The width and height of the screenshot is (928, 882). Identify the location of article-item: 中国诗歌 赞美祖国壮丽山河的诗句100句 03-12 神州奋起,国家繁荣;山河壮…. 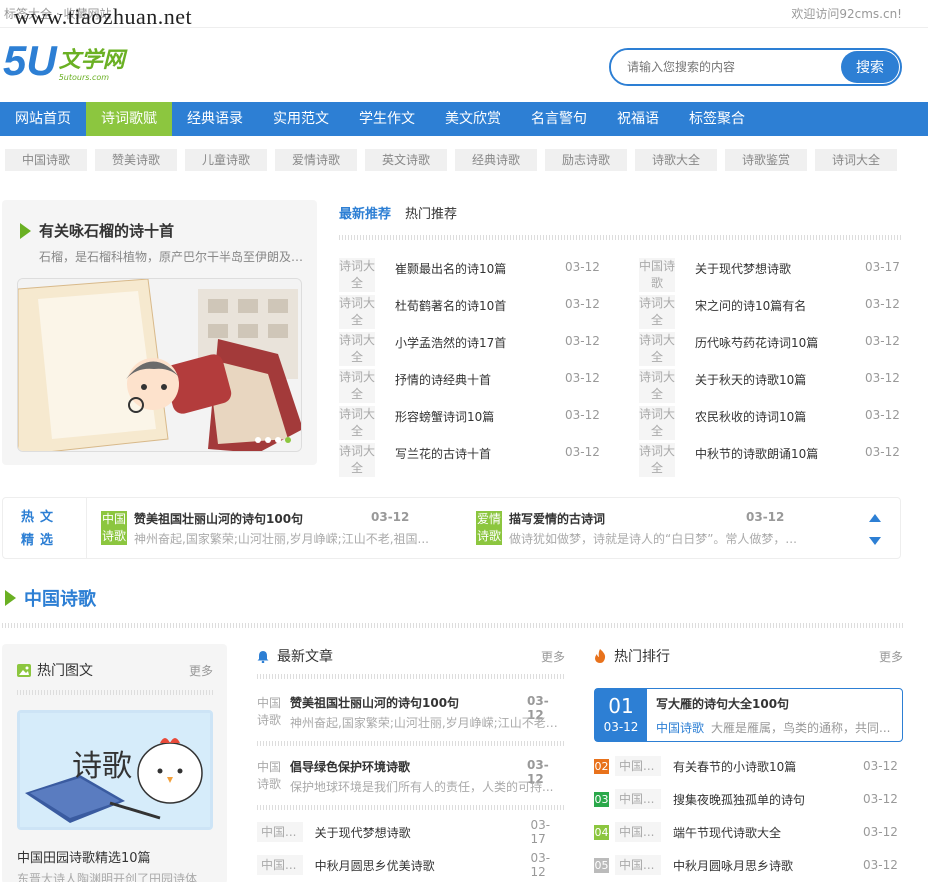
(411, 719).